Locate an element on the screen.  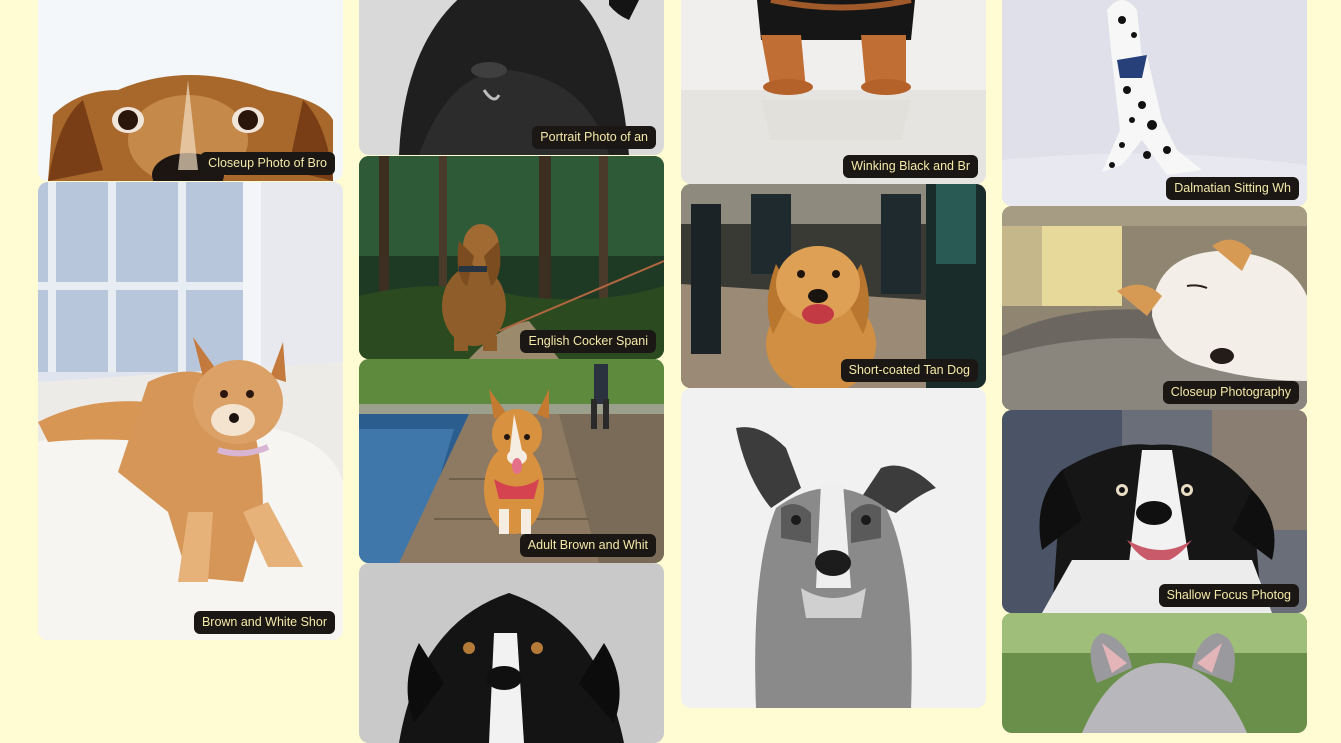
card-caption: Dalmatian Sitting Wh is located at coordinates (1232, 188).